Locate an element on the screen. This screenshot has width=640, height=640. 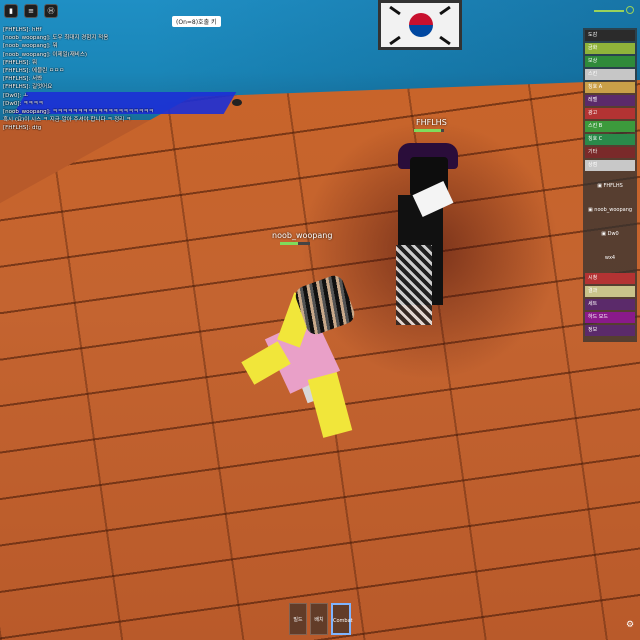
hotbar: 빌드 배치 Combat is located at coordinates (321, 619).